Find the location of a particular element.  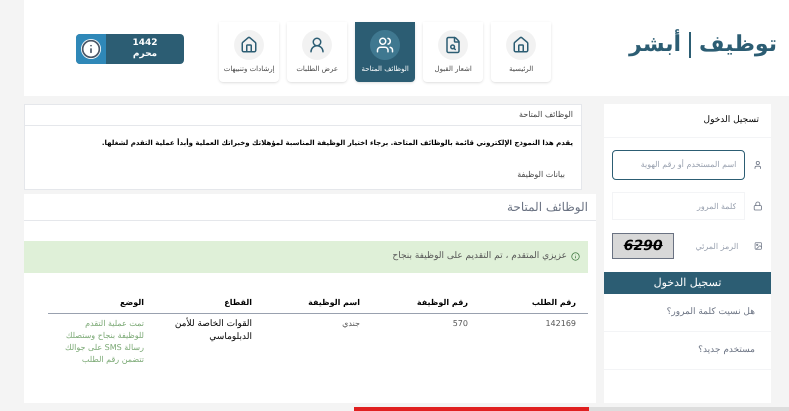

user-icon is located at coordinates (758, 165).